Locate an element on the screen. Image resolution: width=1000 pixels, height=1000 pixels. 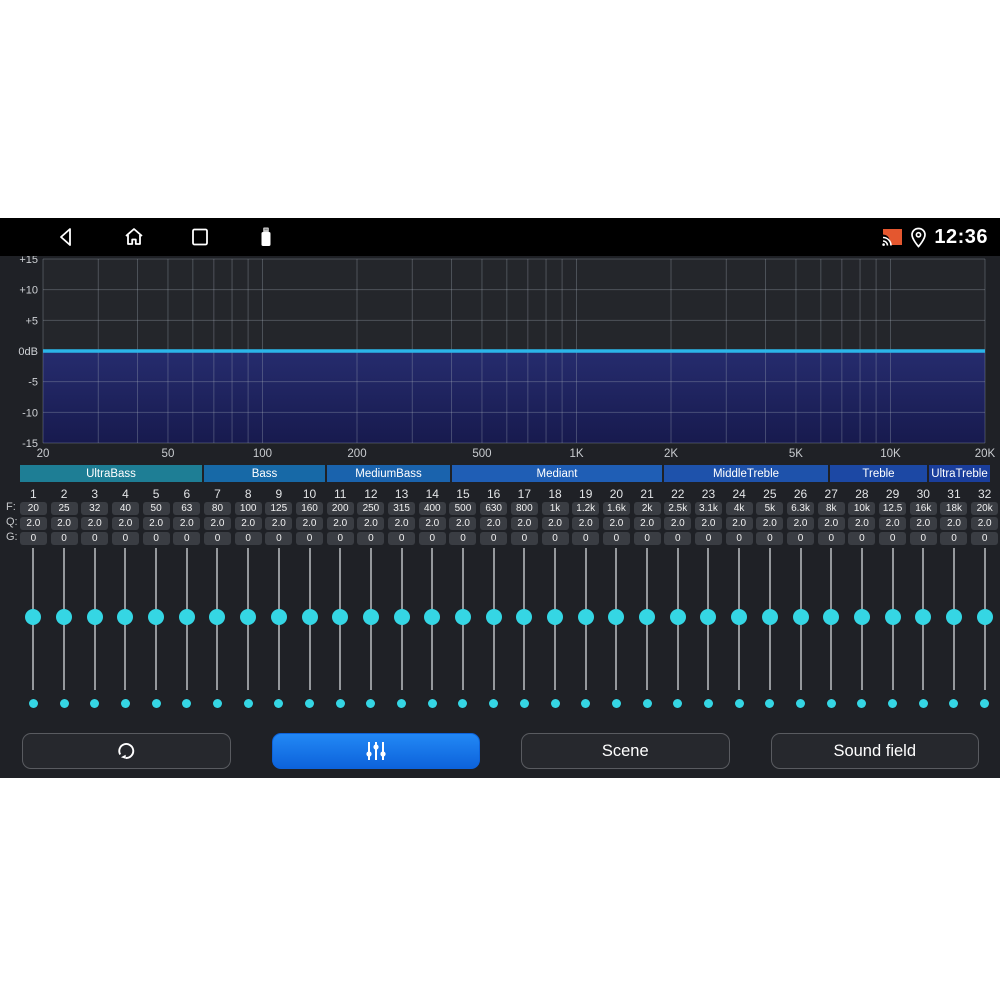
back-icon is located at coordinates (66, 237).